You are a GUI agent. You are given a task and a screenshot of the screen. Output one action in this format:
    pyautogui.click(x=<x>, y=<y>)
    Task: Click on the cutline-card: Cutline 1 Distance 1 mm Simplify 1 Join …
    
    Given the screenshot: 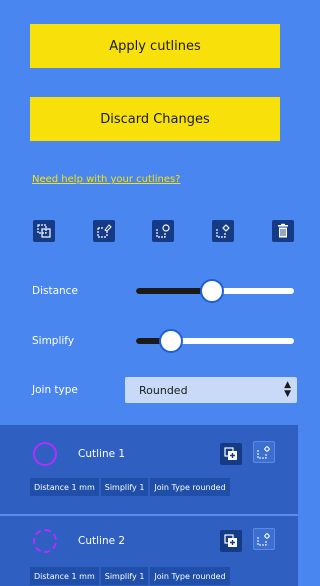 What is the action you would take?
    pyautogui.click(x=149, y=467)
    